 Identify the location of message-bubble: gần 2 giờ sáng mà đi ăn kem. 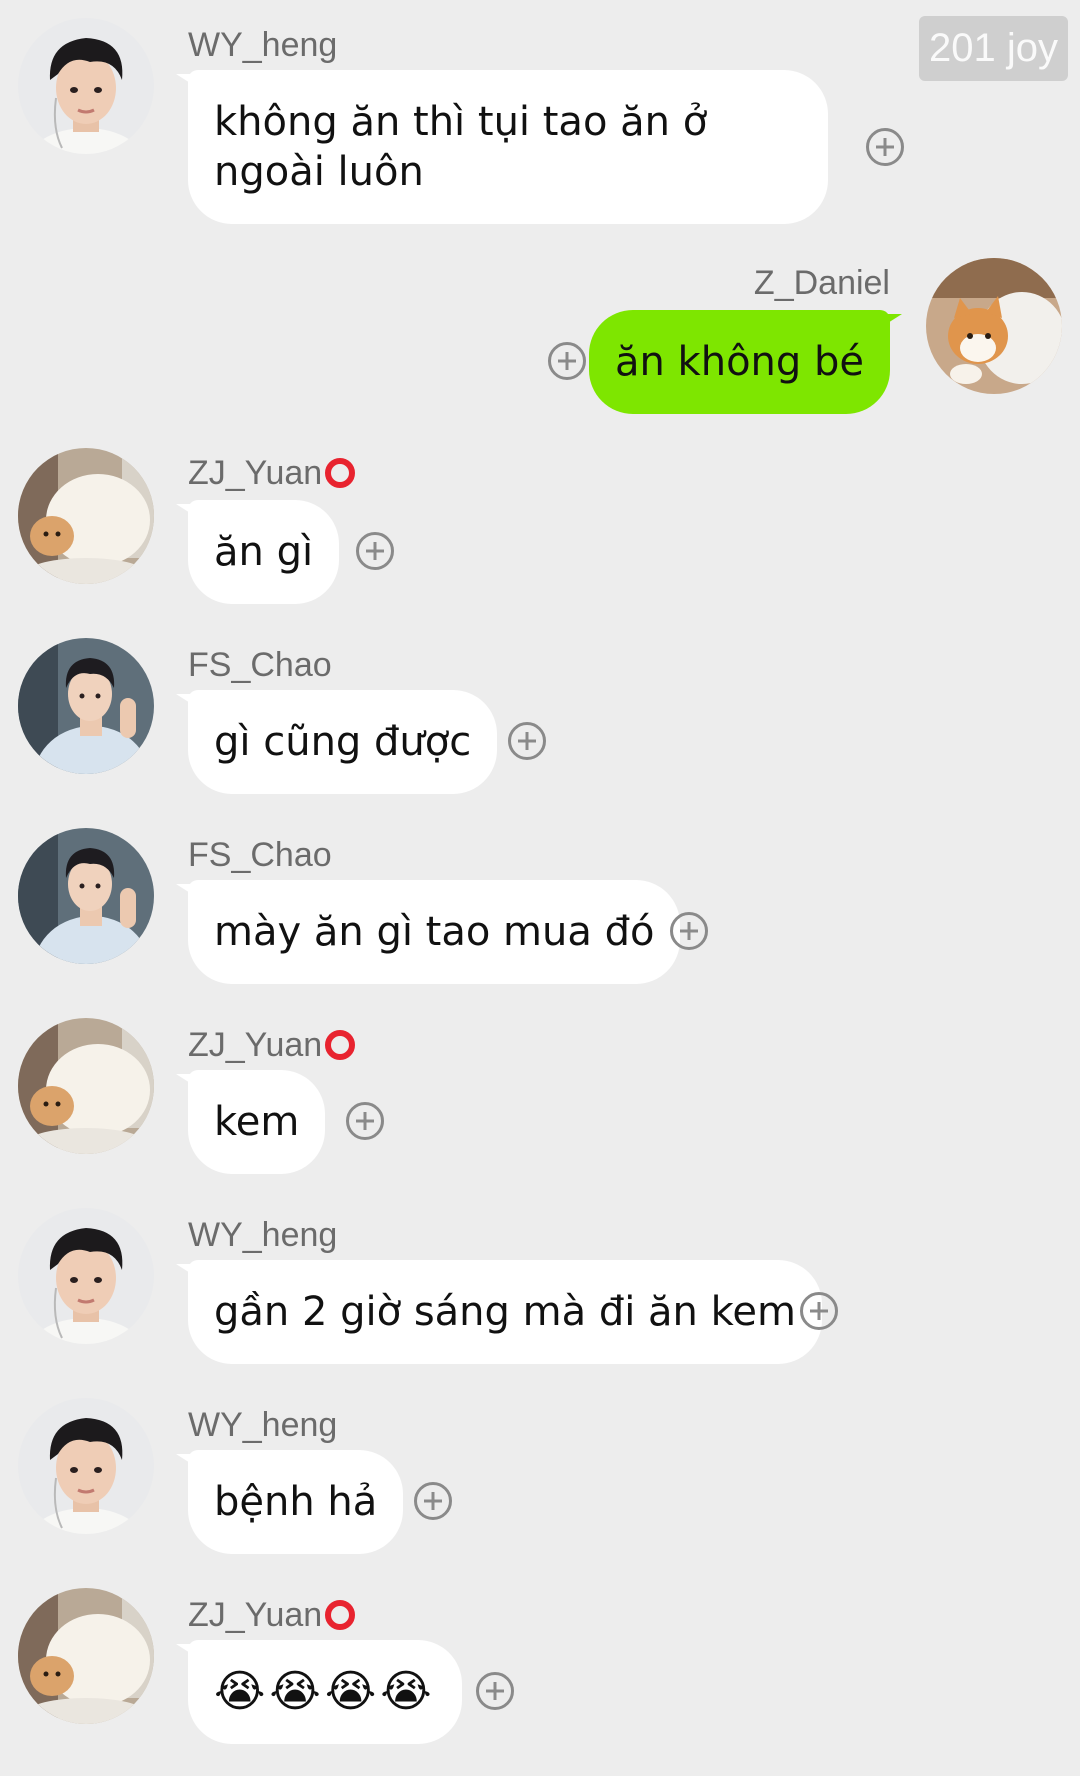
(499, 1312).